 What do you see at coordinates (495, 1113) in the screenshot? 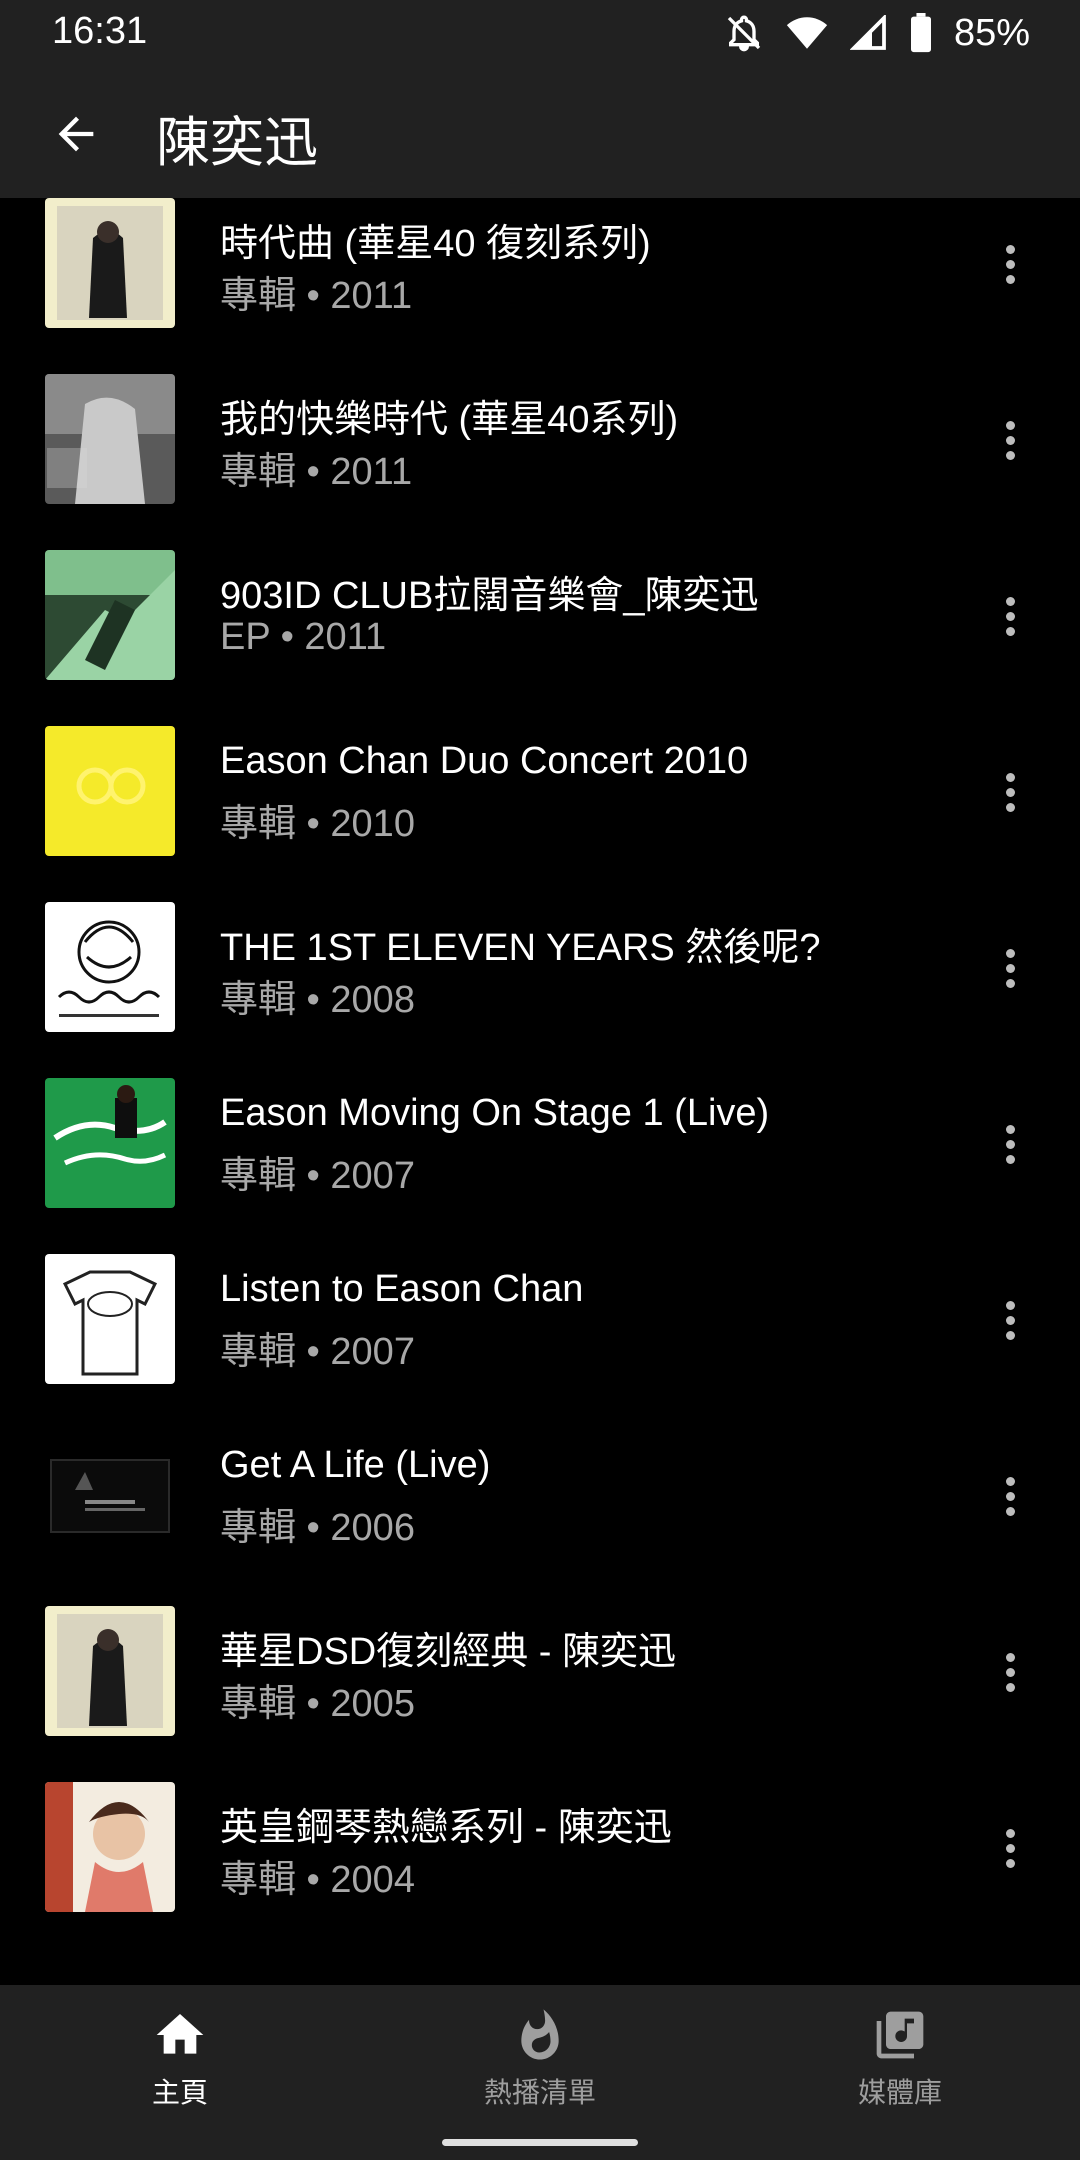
I see `album-title: Eason Moving On Stage 1 (Live)` at bounding box center [495, 1113].